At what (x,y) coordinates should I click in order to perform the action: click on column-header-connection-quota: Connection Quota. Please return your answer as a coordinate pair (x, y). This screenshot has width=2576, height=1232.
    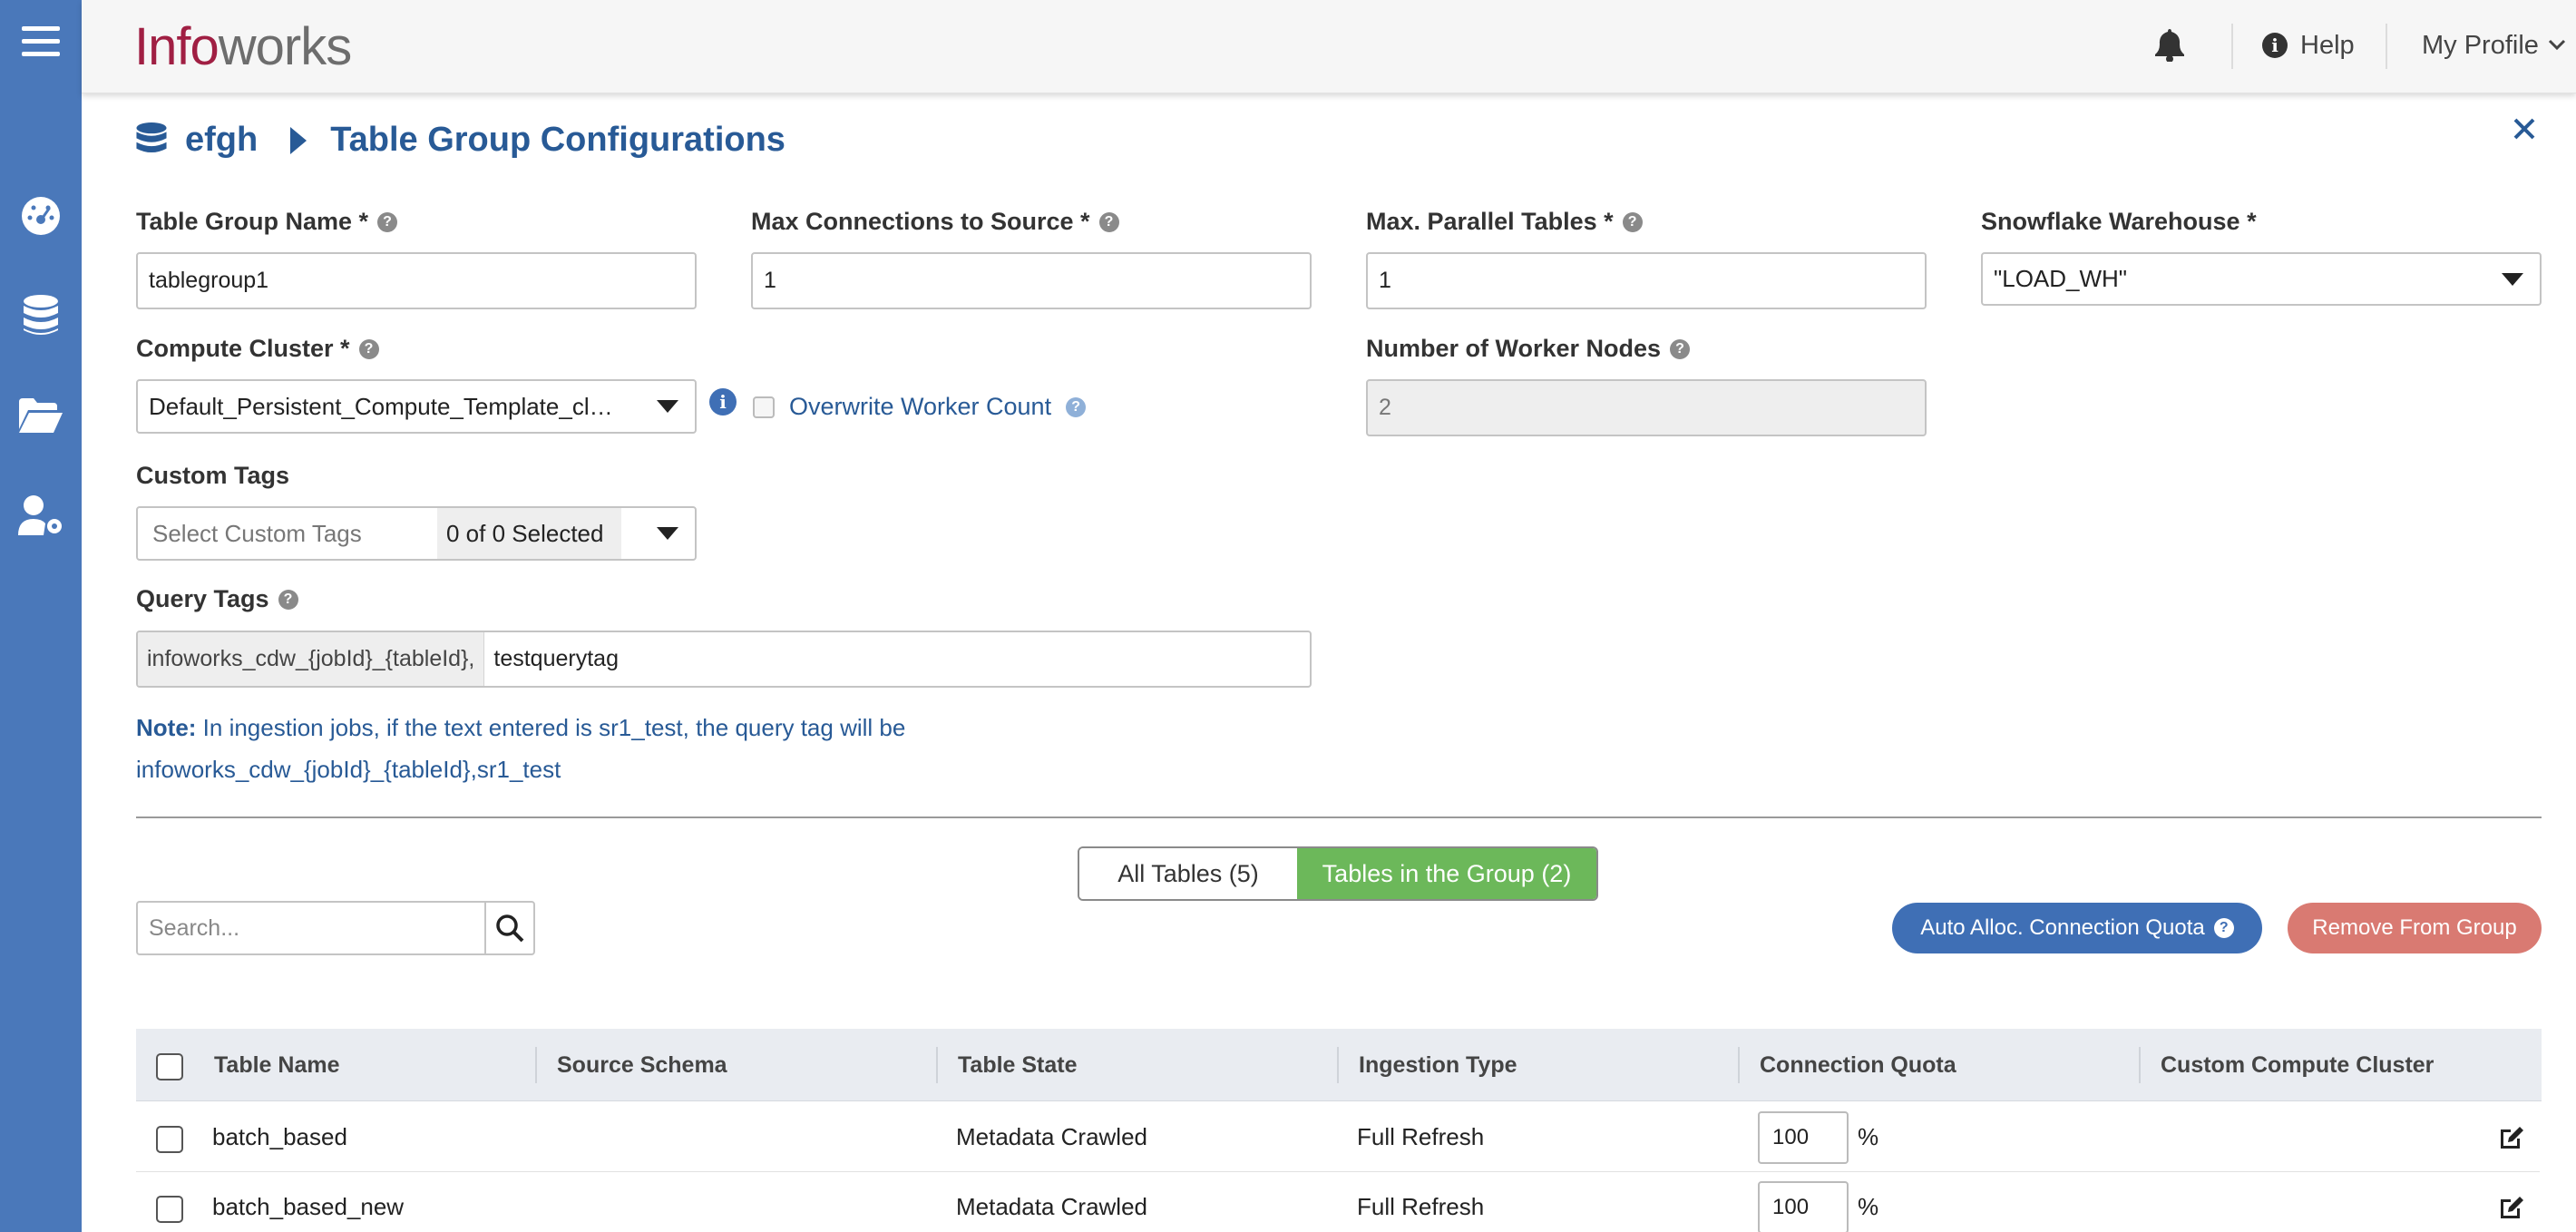
    Looking at the image, I should click on (1858, 1065).